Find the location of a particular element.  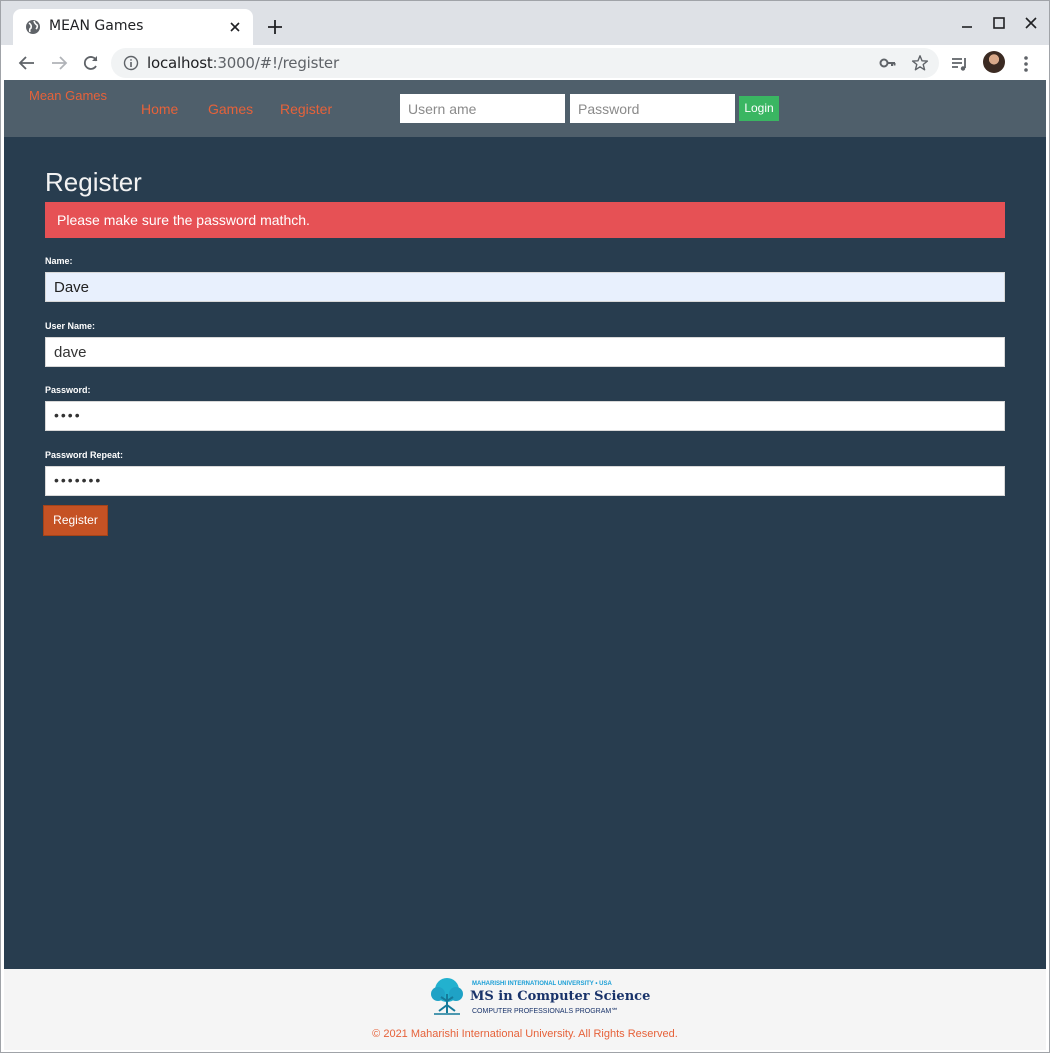

name-field: Dave is located at coordinates (525, 287).